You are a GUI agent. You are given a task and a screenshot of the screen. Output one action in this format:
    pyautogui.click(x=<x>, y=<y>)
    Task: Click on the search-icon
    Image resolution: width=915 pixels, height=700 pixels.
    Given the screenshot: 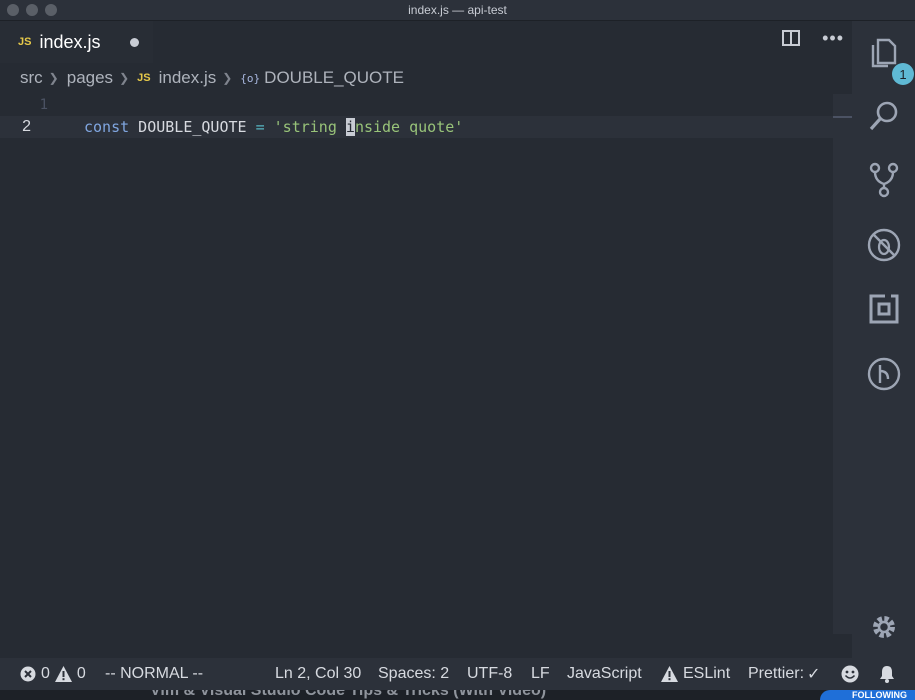 What is the action you would take?
    pyautogui.click(x=883, y=116)
    